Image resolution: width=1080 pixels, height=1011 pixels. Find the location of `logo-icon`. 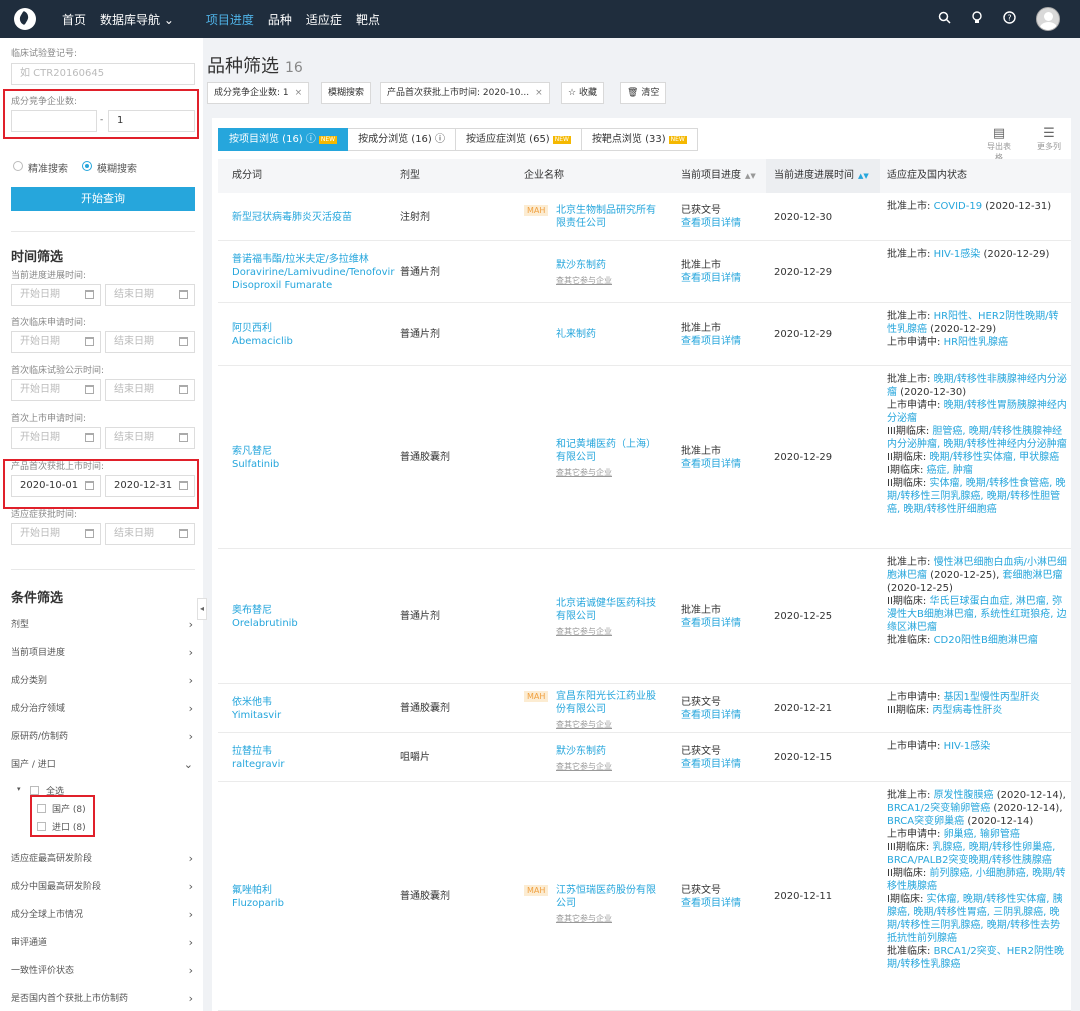

logo-icon is located at coordinates (25, 19).